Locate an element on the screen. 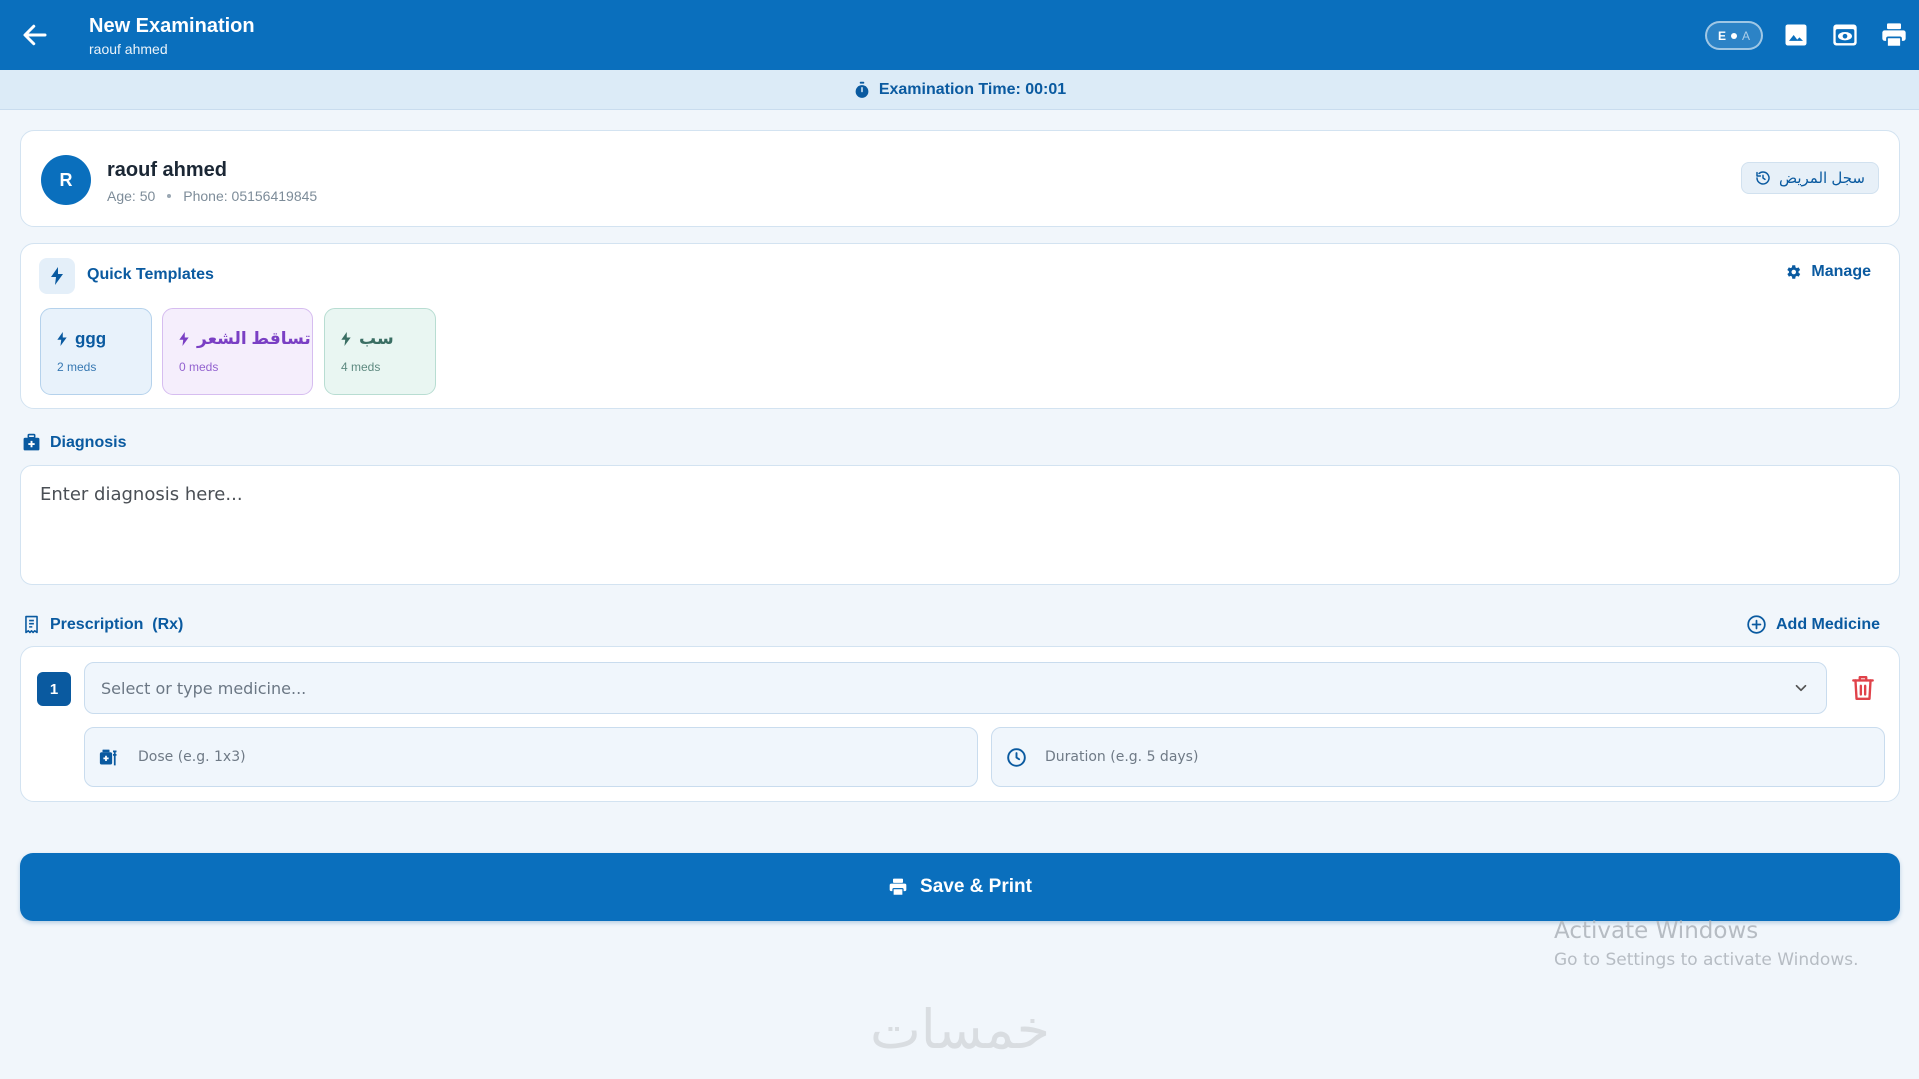 The height and width of the screenshot is (1079, 1919). gear-icon is located at coordinates (1794, 272).